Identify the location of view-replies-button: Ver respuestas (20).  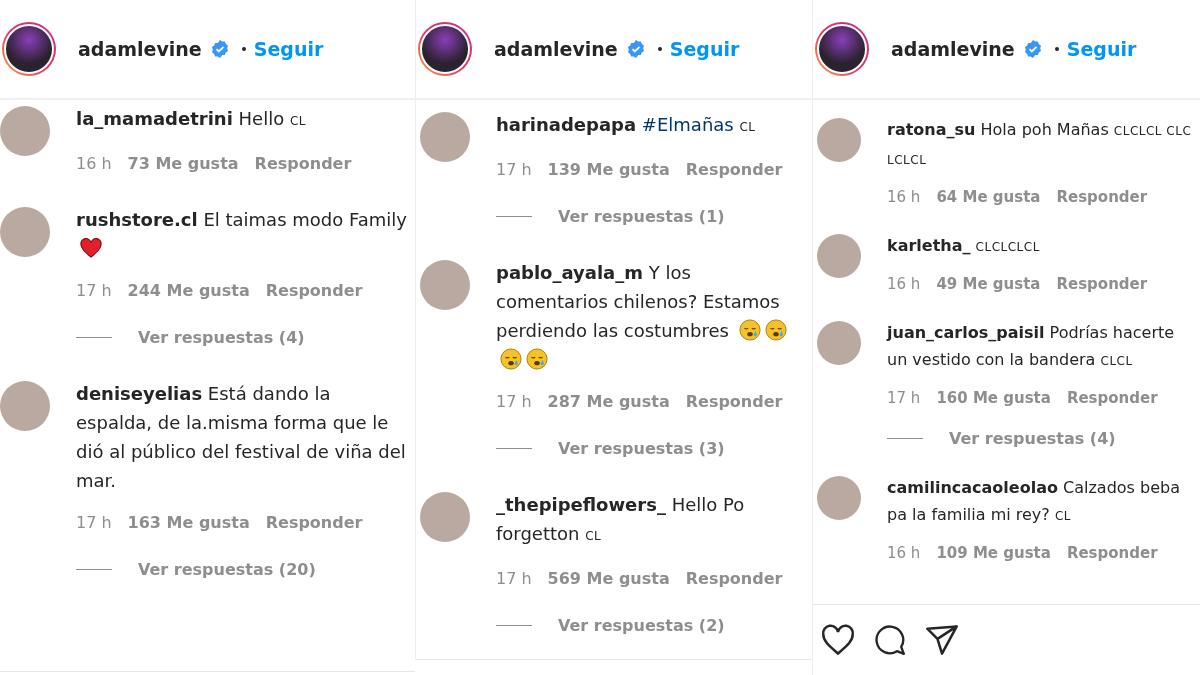
(227, 569).